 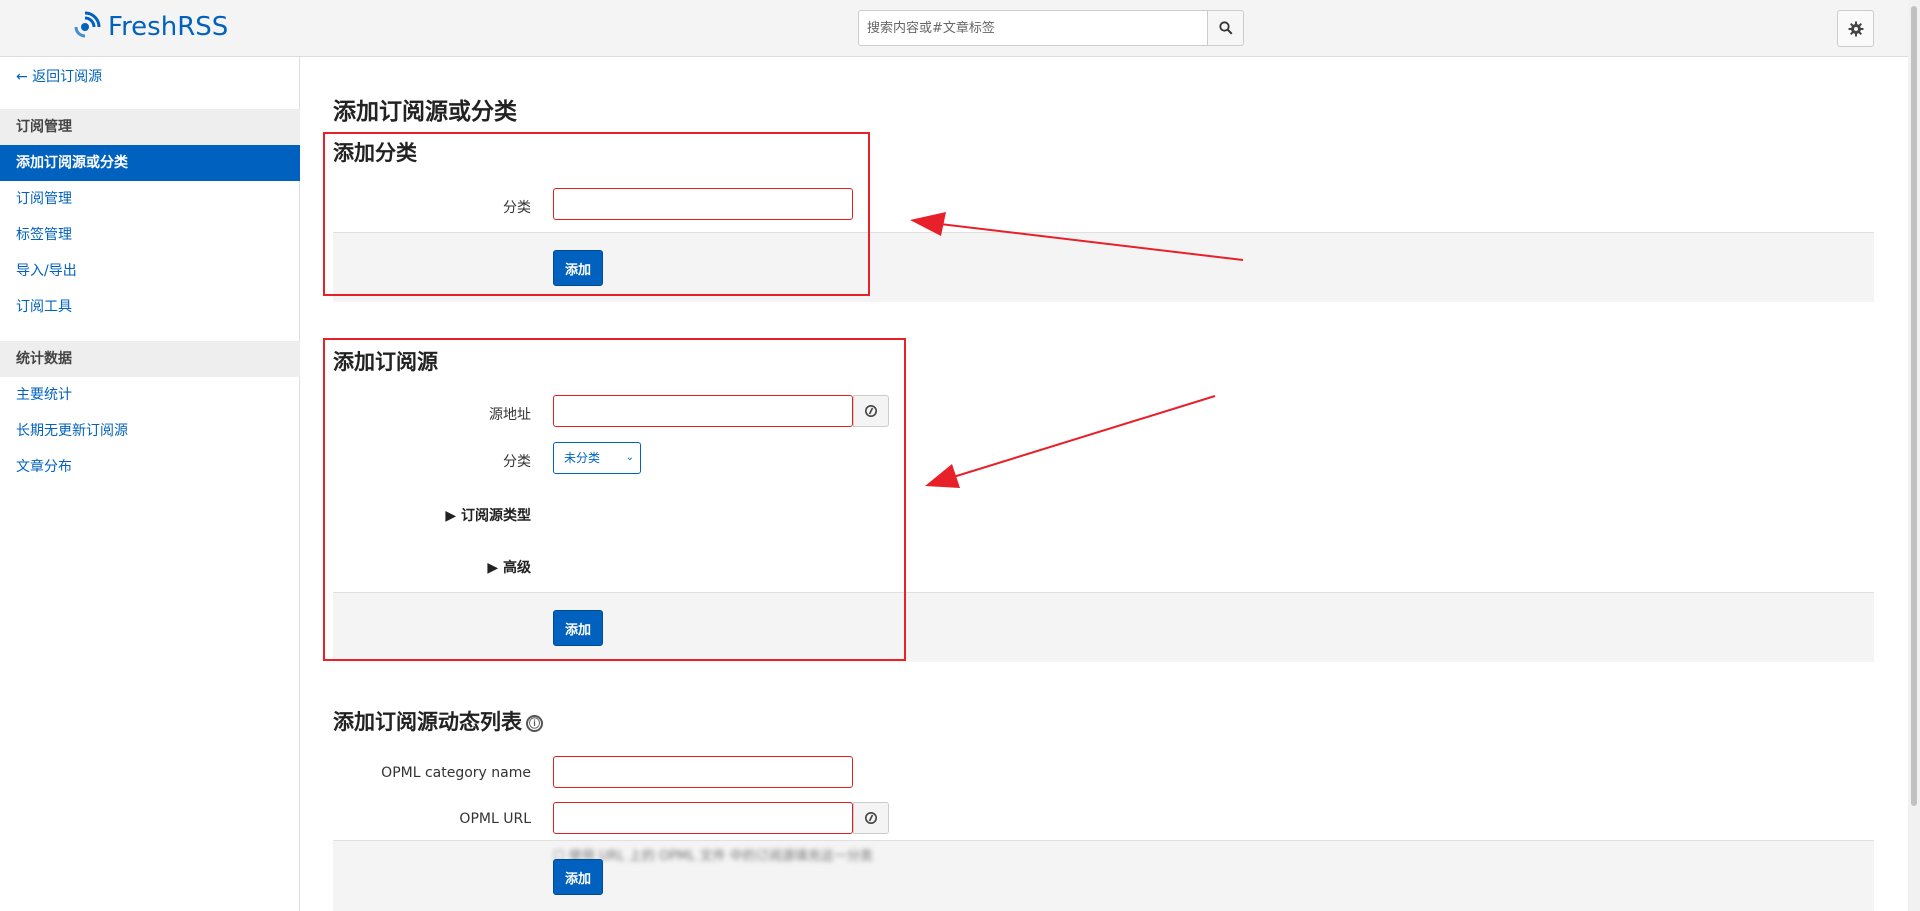 What do you see at coordinates (1077, 350) in the screenshot?
I see `annotation-arrows` at bounding box center [1077, 350].